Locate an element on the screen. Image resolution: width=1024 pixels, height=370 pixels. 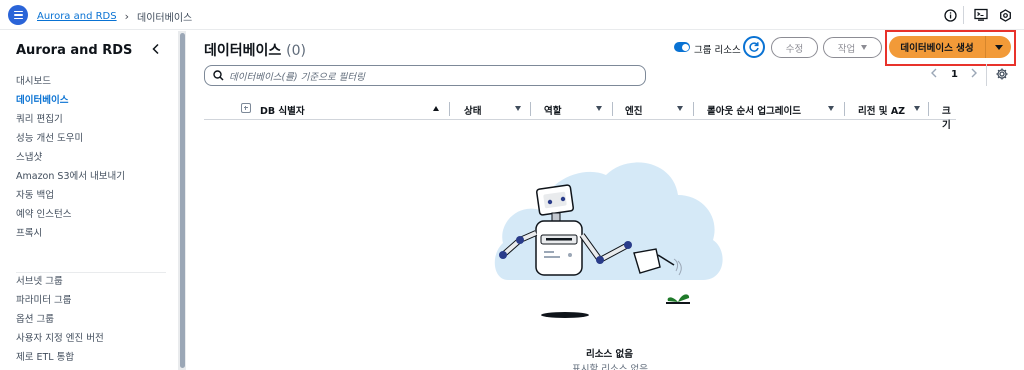
sidebar-item-custom-engine-versions: 사용자 지정 엔진 버전 is located at coordinates (60, 337).